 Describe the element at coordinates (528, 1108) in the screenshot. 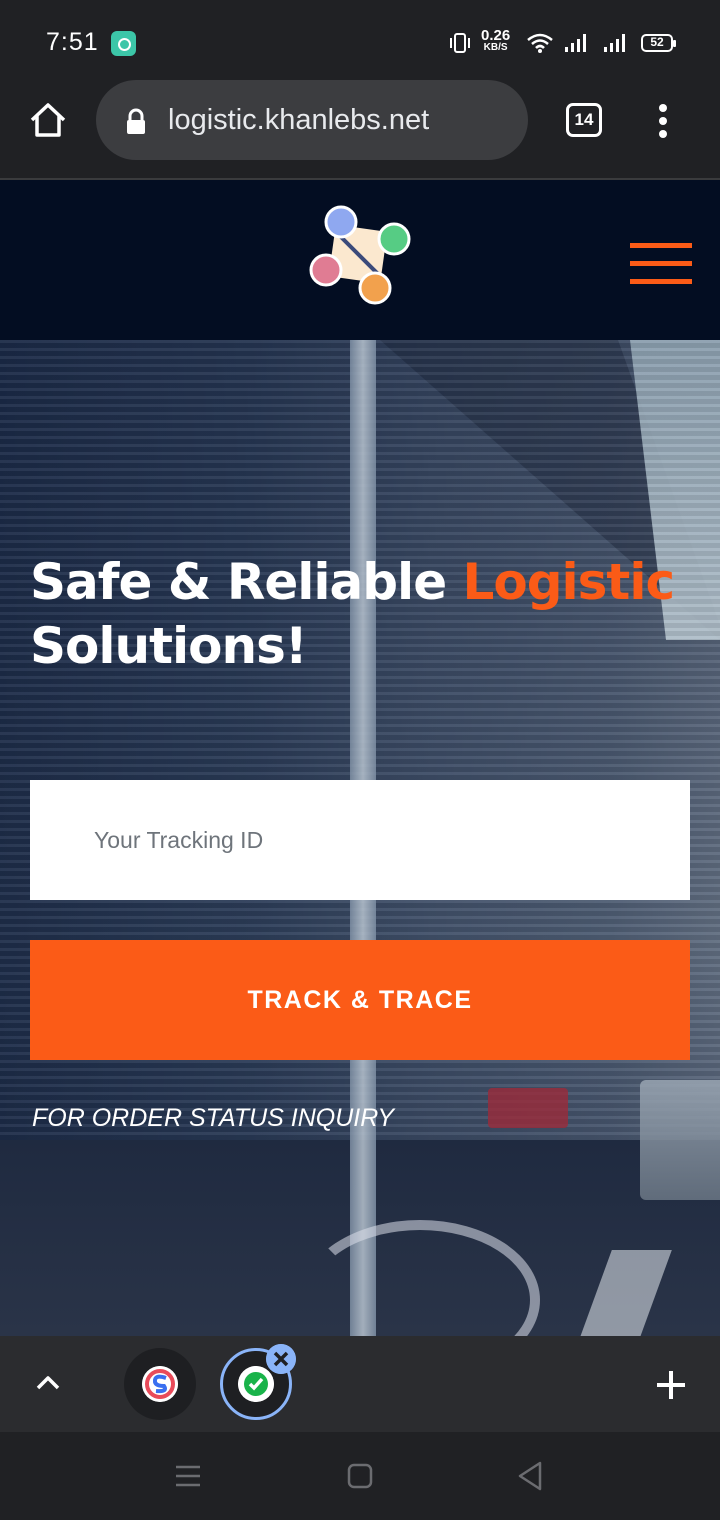

I see `hero-bg-red-truck` at that location.